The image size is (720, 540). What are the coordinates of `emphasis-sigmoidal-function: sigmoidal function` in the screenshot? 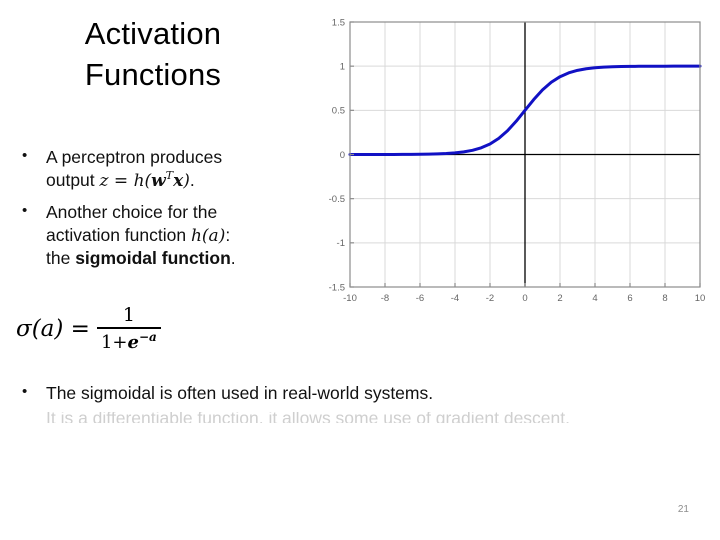 It's located at (153, 257).